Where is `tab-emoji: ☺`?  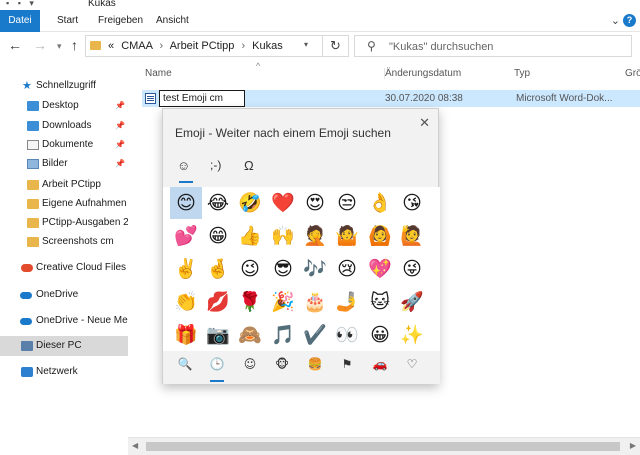 tab-emoji: ☺ is located at coordinates (183, 165).